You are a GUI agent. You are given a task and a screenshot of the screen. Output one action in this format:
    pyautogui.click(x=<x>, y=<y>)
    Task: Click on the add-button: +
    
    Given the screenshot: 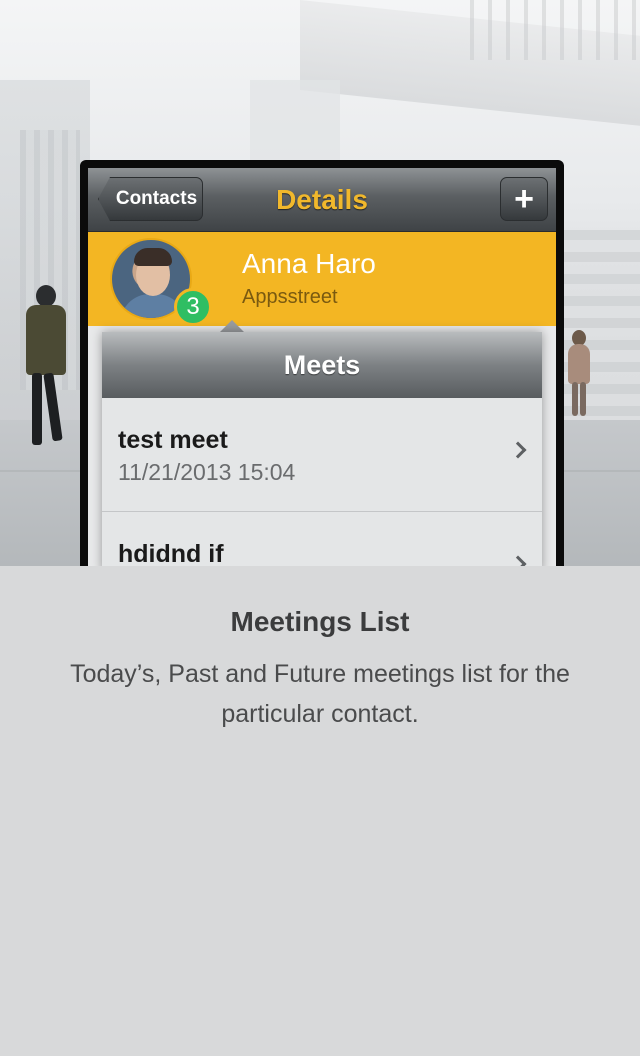 What is the action you would take?
    pyautogui.click(x=524, y=199)
    